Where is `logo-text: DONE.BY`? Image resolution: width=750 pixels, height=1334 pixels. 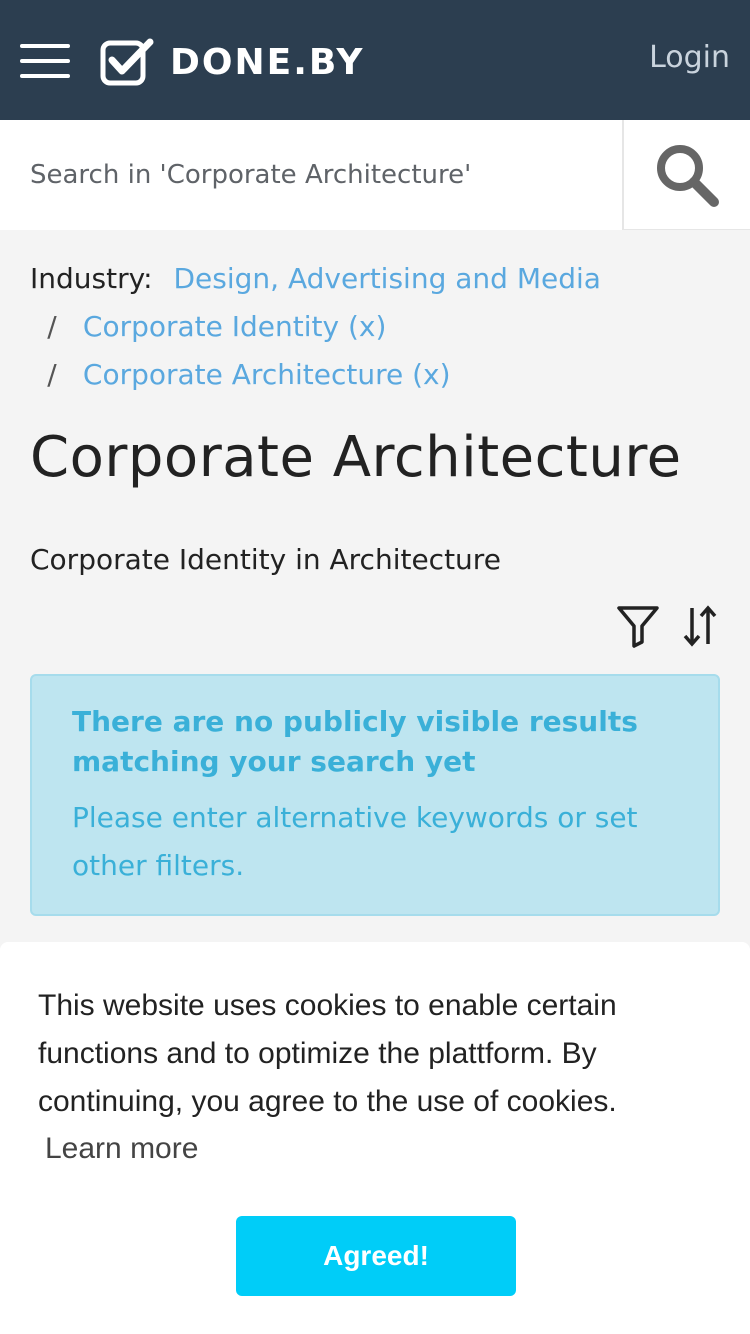
logo-text: DONE.BY is located at coordinates (267, 62).